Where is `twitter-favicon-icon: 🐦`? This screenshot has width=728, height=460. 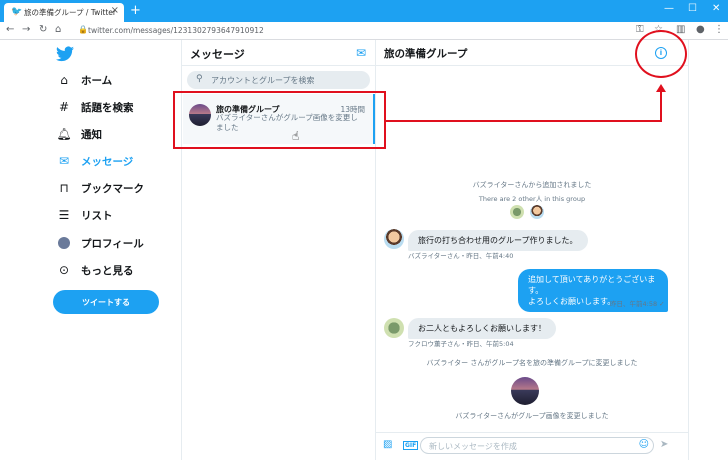
twitter-favicon-icon: 🐦 is located at coordinates (17, 12).